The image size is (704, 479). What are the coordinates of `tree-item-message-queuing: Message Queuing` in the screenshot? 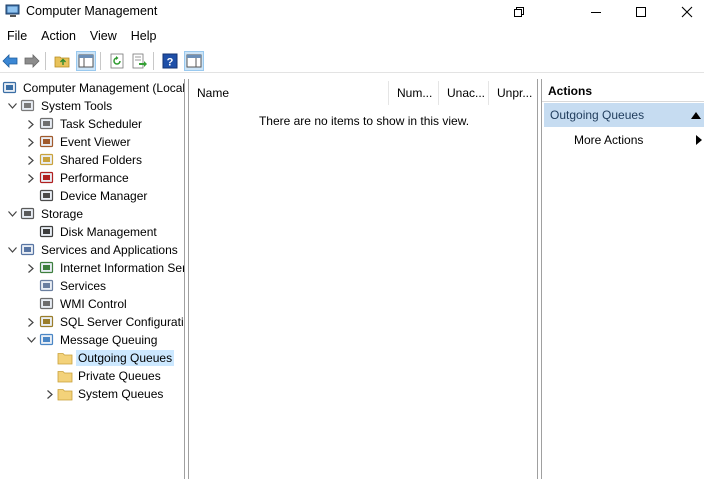 It's located at (92, 340).